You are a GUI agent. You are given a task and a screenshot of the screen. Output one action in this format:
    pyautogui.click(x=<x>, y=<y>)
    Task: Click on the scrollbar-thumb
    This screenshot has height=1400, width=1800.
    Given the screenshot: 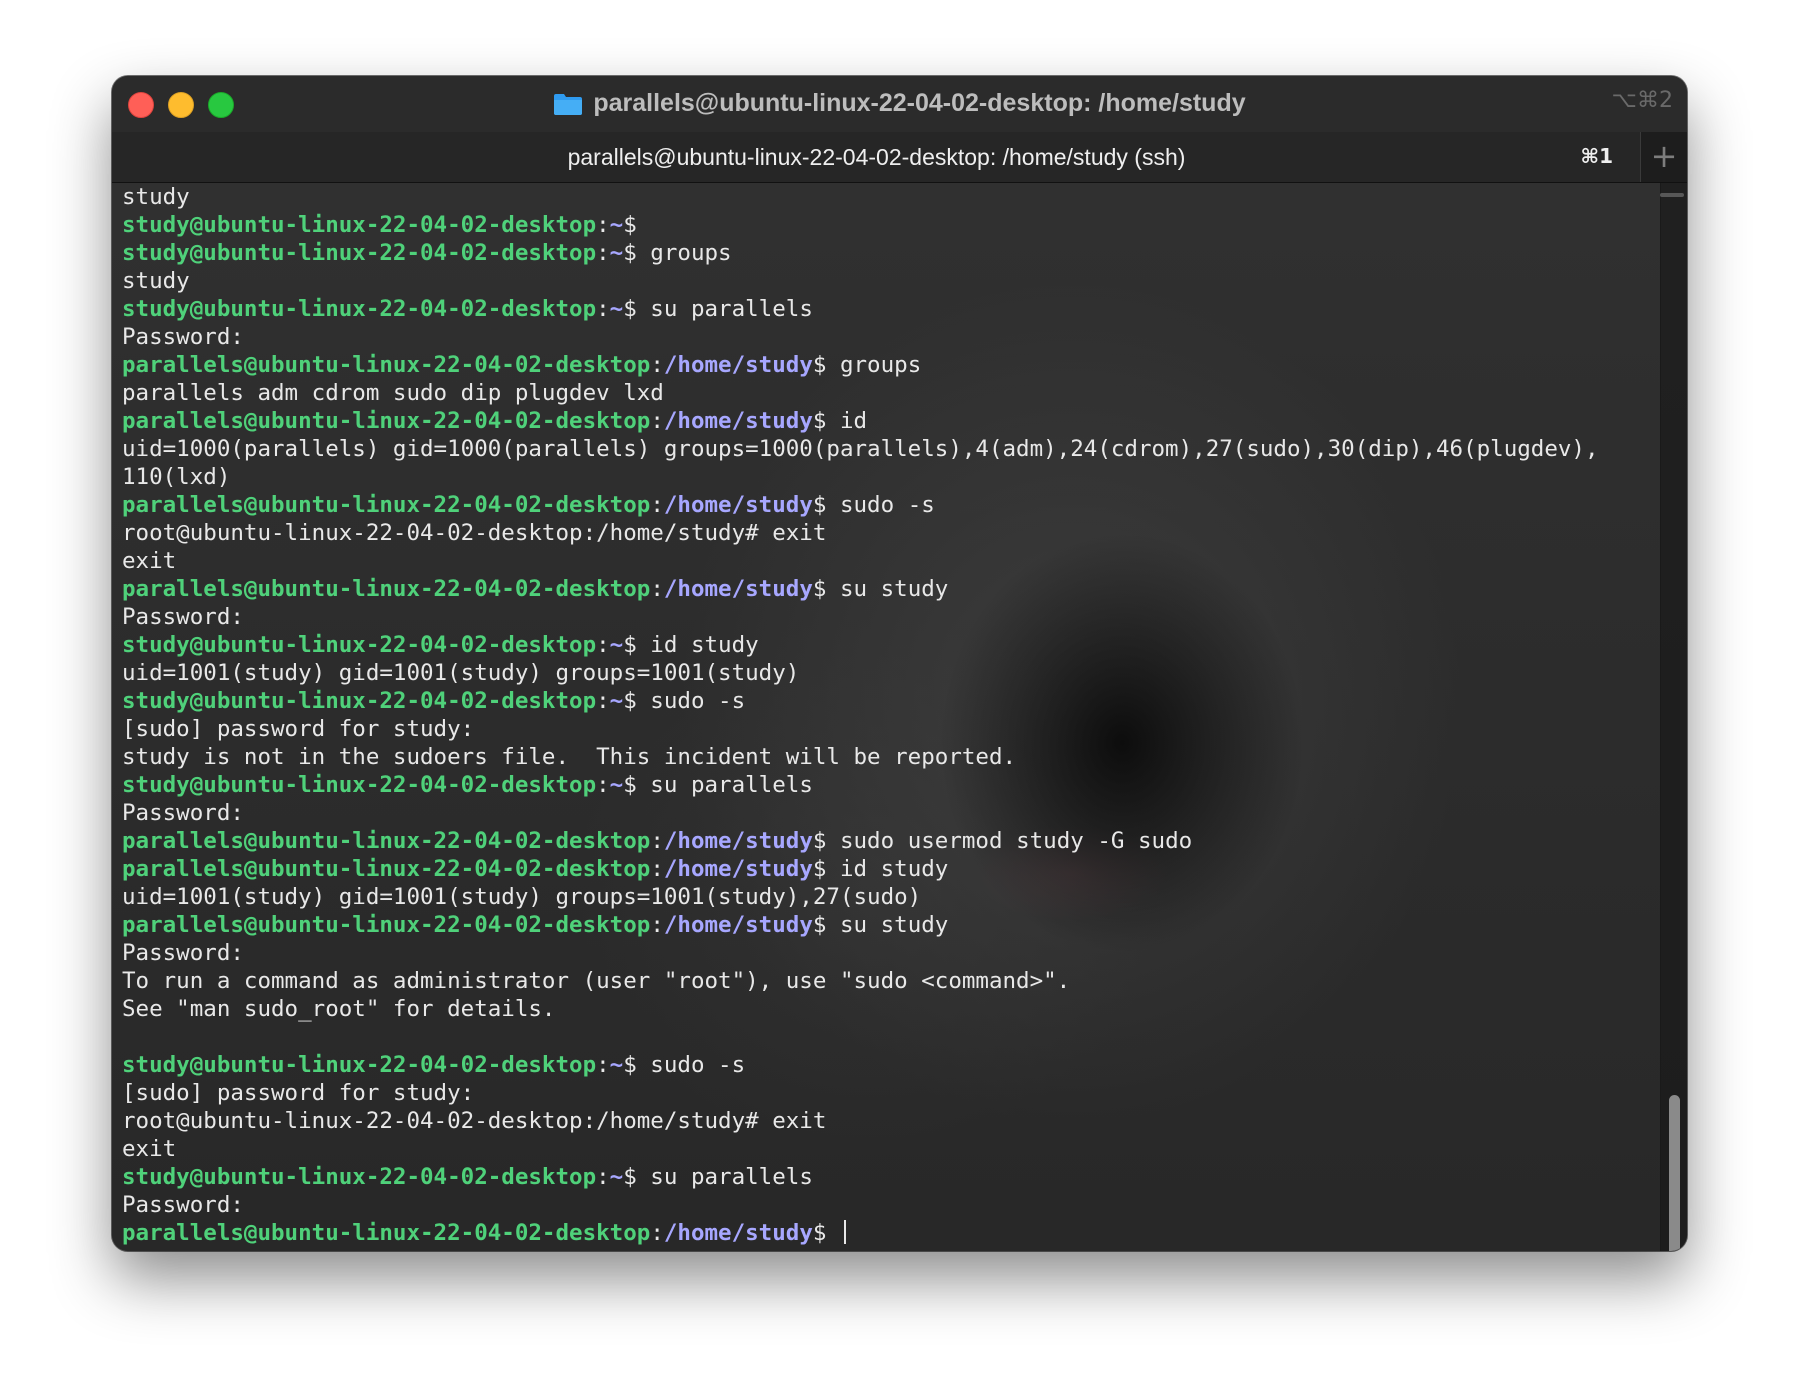 What is the action you would take?
    pyautogui.click(x=1674, y=1173)
    